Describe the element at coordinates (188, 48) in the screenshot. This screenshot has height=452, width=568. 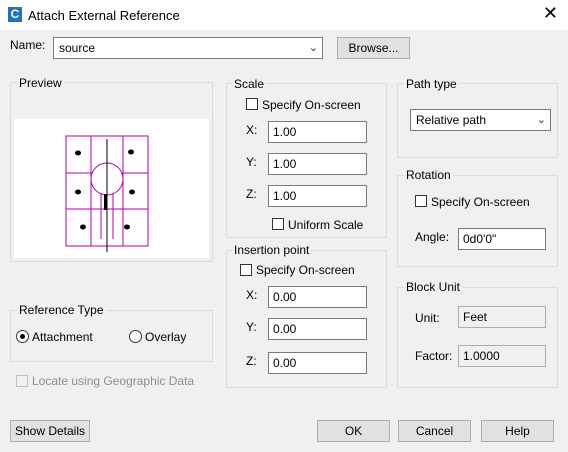
I see `name-dropdown: source ⌄` at that location.